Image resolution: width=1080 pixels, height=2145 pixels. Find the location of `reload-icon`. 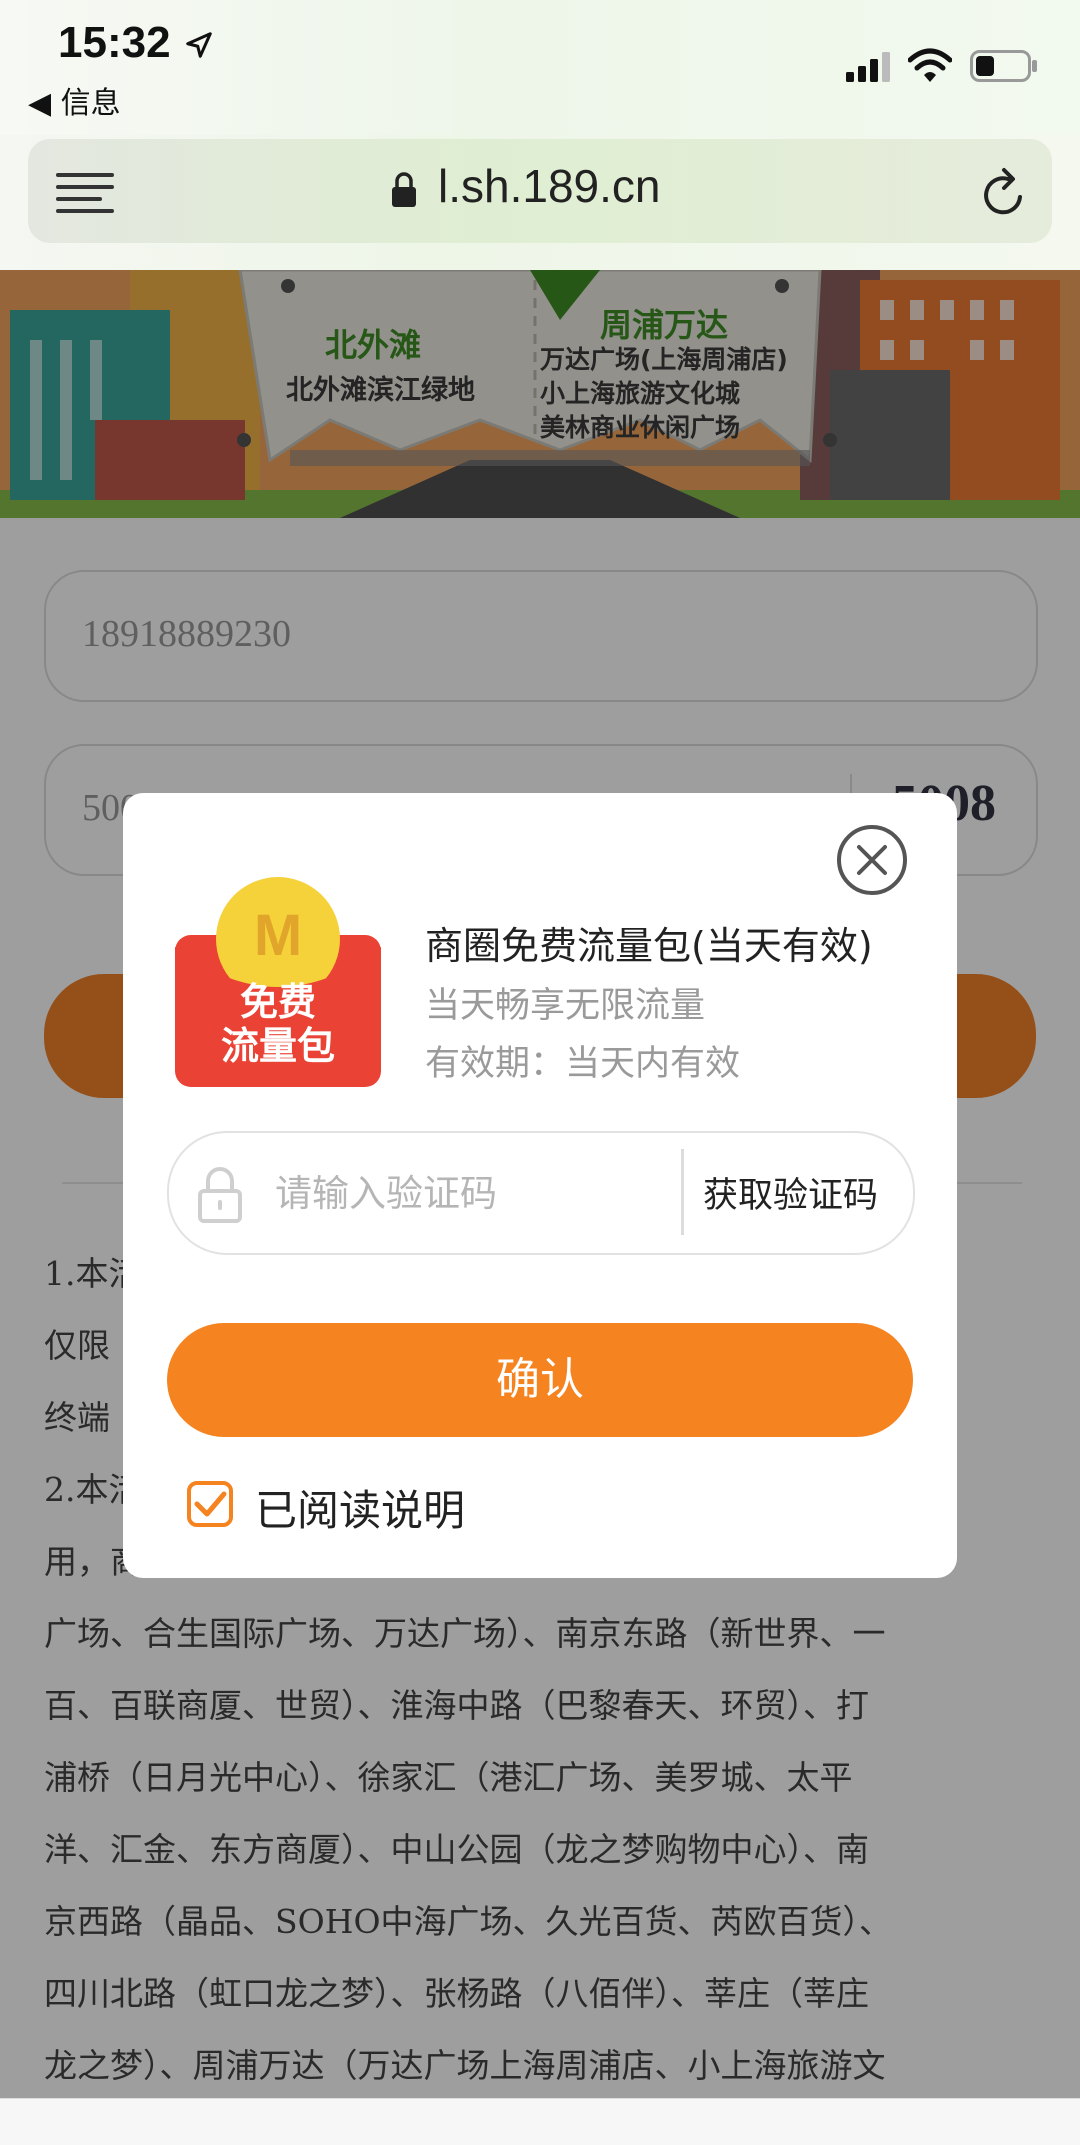

reload-icon is located at coordinates (1004, 193).